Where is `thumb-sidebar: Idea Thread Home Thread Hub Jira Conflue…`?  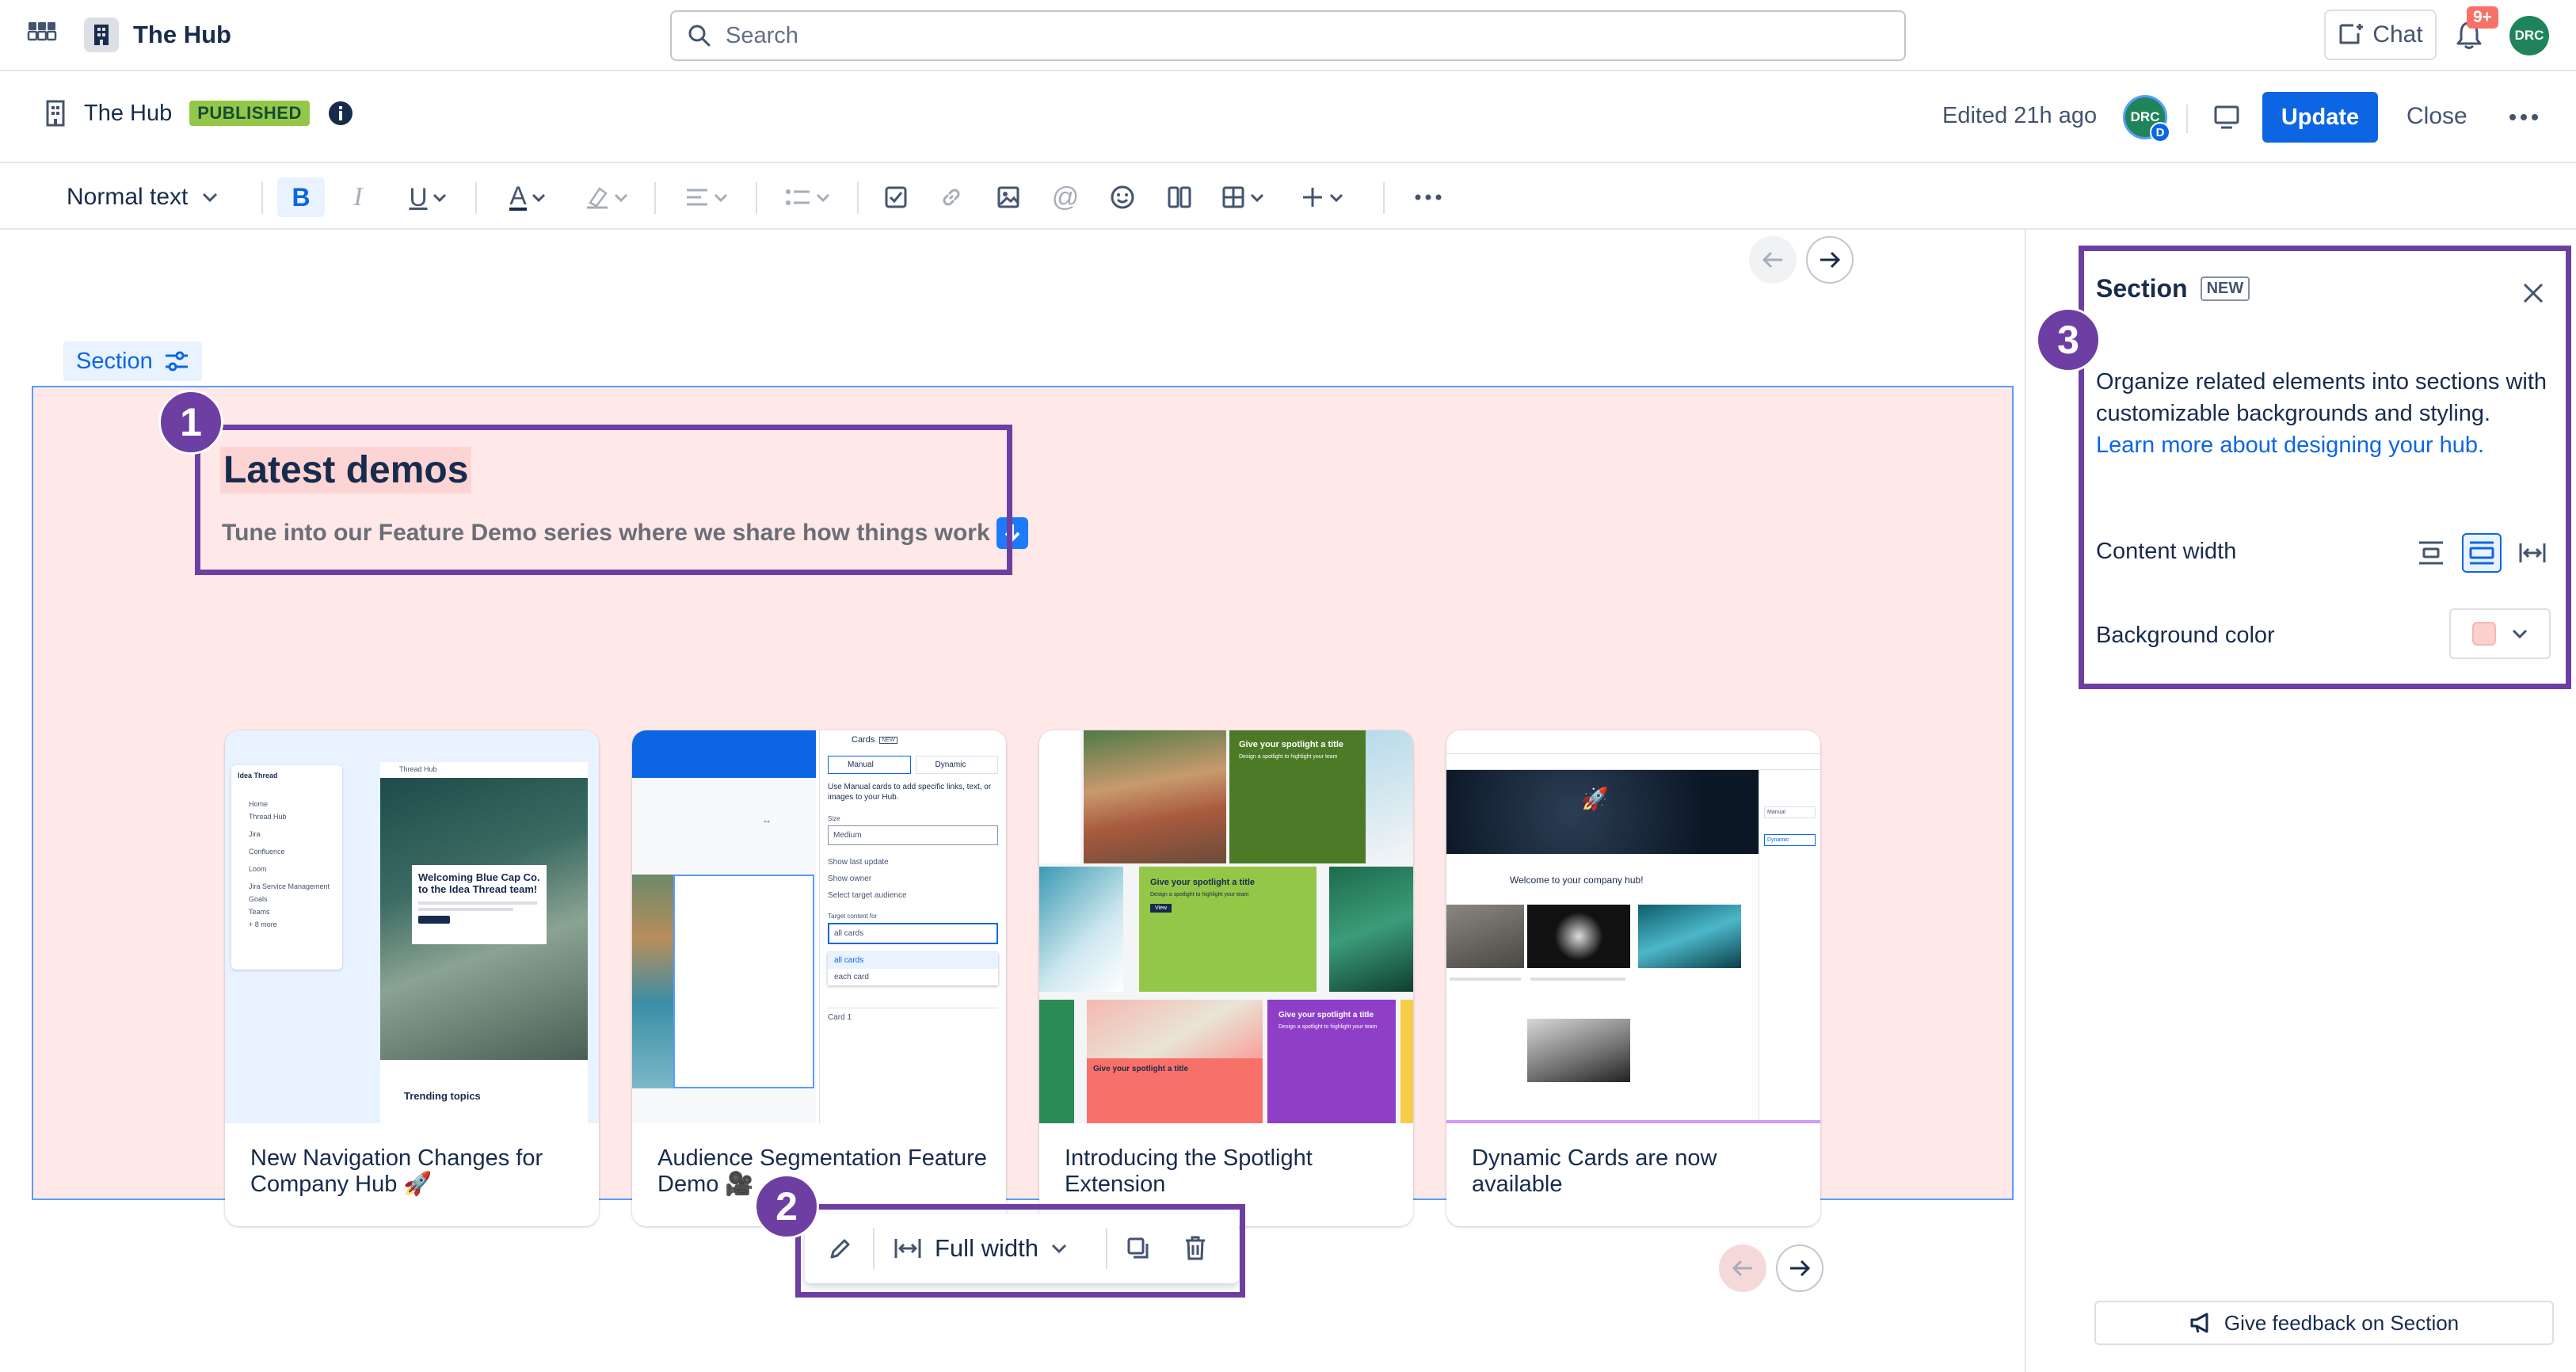 thumb-sidebar: Idea Thread Home Thread Hub Jira Conflue… is located at coordinates (286, 868).